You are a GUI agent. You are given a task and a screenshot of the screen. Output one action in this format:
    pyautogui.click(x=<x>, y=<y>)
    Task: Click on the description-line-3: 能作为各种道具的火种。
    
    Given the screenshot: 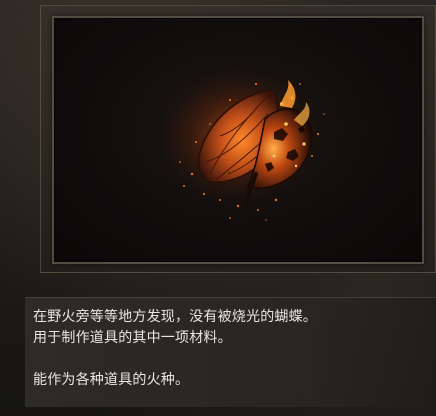 What is the action you would take?
    pyautogui.click(x=111, y=380)
    